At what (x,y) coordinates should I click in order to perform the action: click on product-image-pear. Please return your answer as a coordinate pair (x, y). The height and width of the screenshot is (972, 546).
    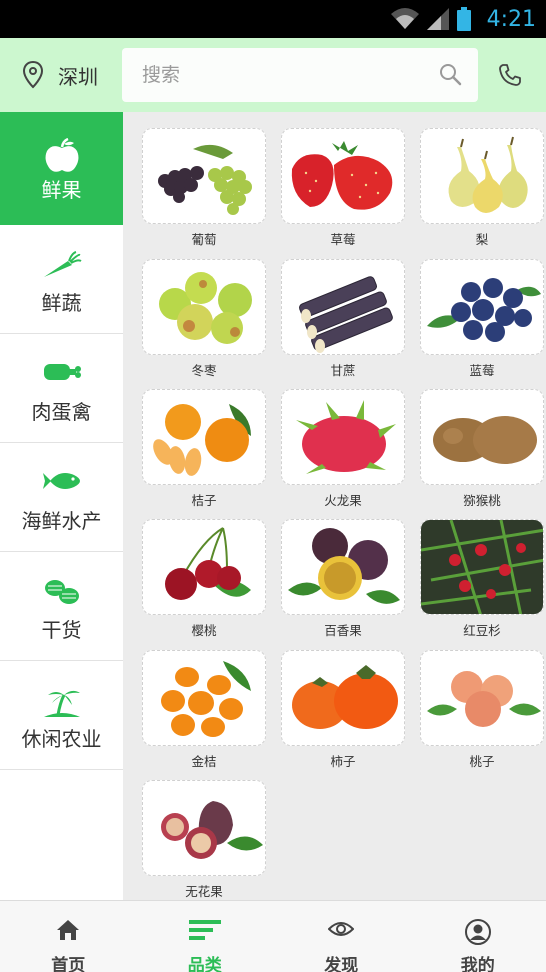
    Looking at the image, I should click on (482, 176).